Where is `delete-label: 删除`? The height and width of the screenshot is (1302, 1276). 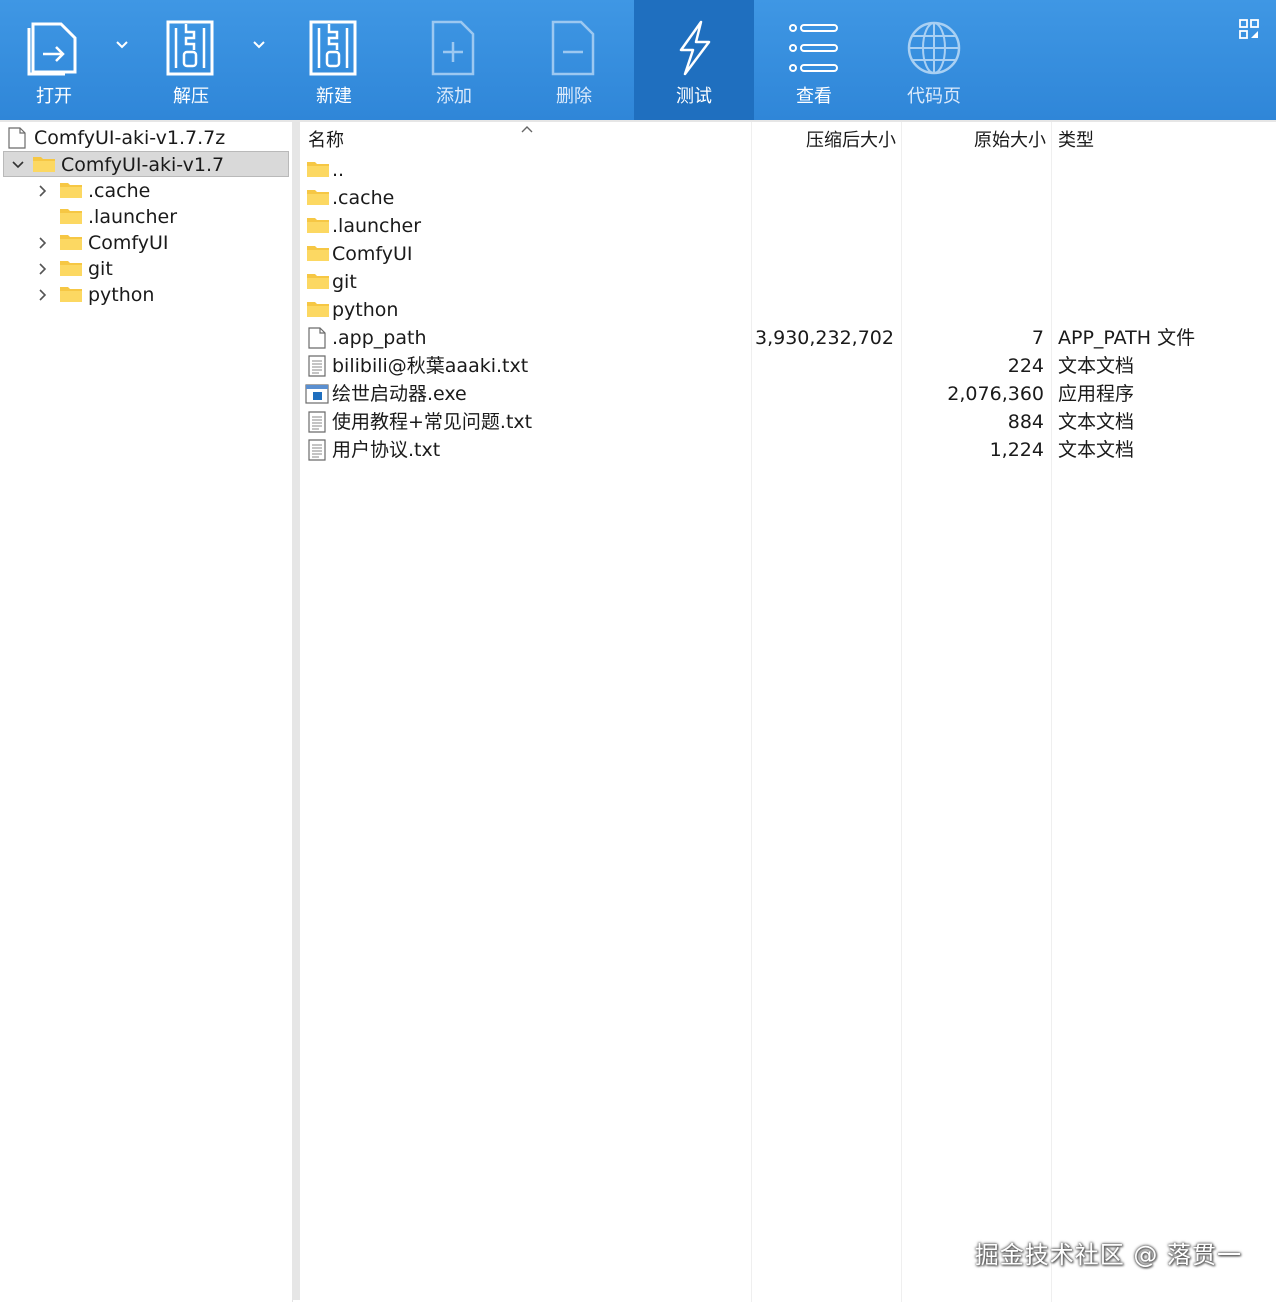
delete-label: 删除 is located at coordinates (574, 96).